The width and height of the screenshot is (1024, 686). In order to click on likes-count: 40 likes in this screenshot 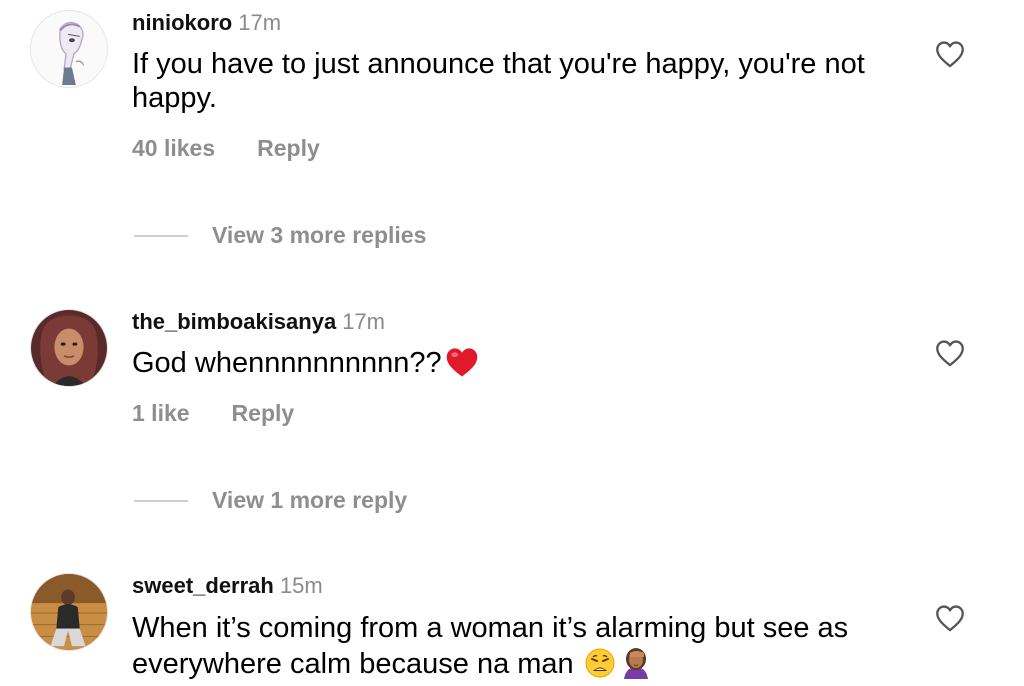, I will do `click(173, 148)`.